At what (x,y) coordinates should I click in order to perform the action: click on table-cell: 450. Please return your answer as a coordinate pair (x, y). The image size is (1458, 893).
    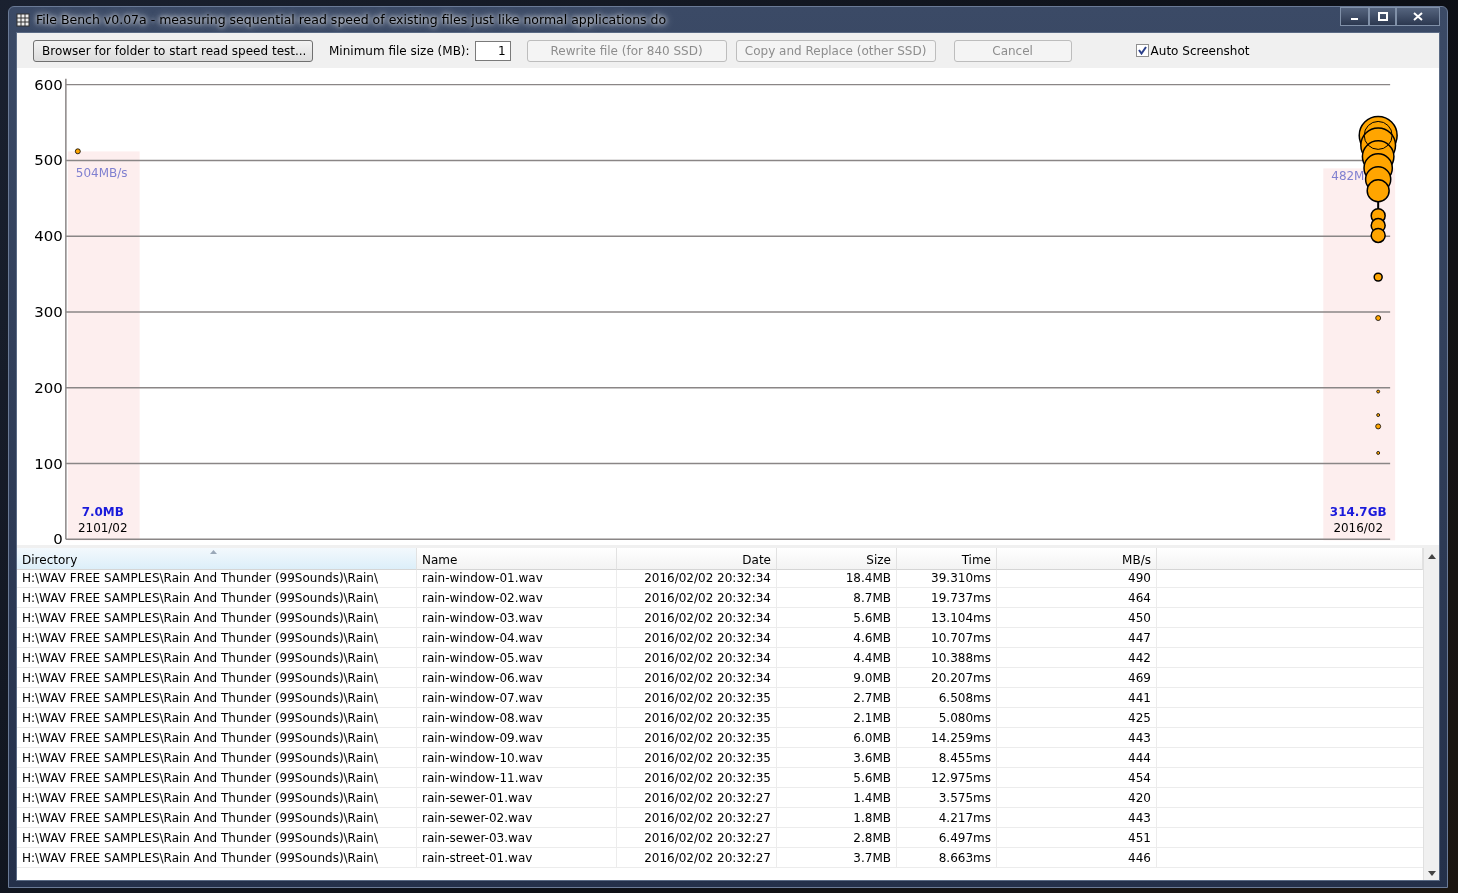
    Looking at the image, I should click on (1077, 618).